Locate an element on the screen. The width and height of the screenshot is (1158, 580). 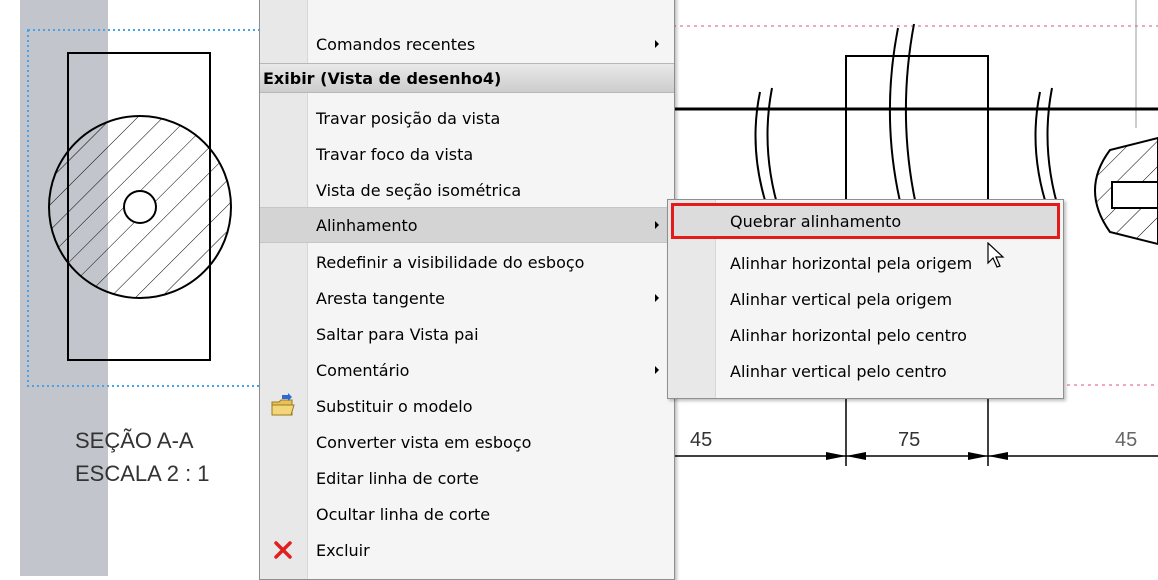
dimension-value-2: 75 is located at coordinates (909, 440).